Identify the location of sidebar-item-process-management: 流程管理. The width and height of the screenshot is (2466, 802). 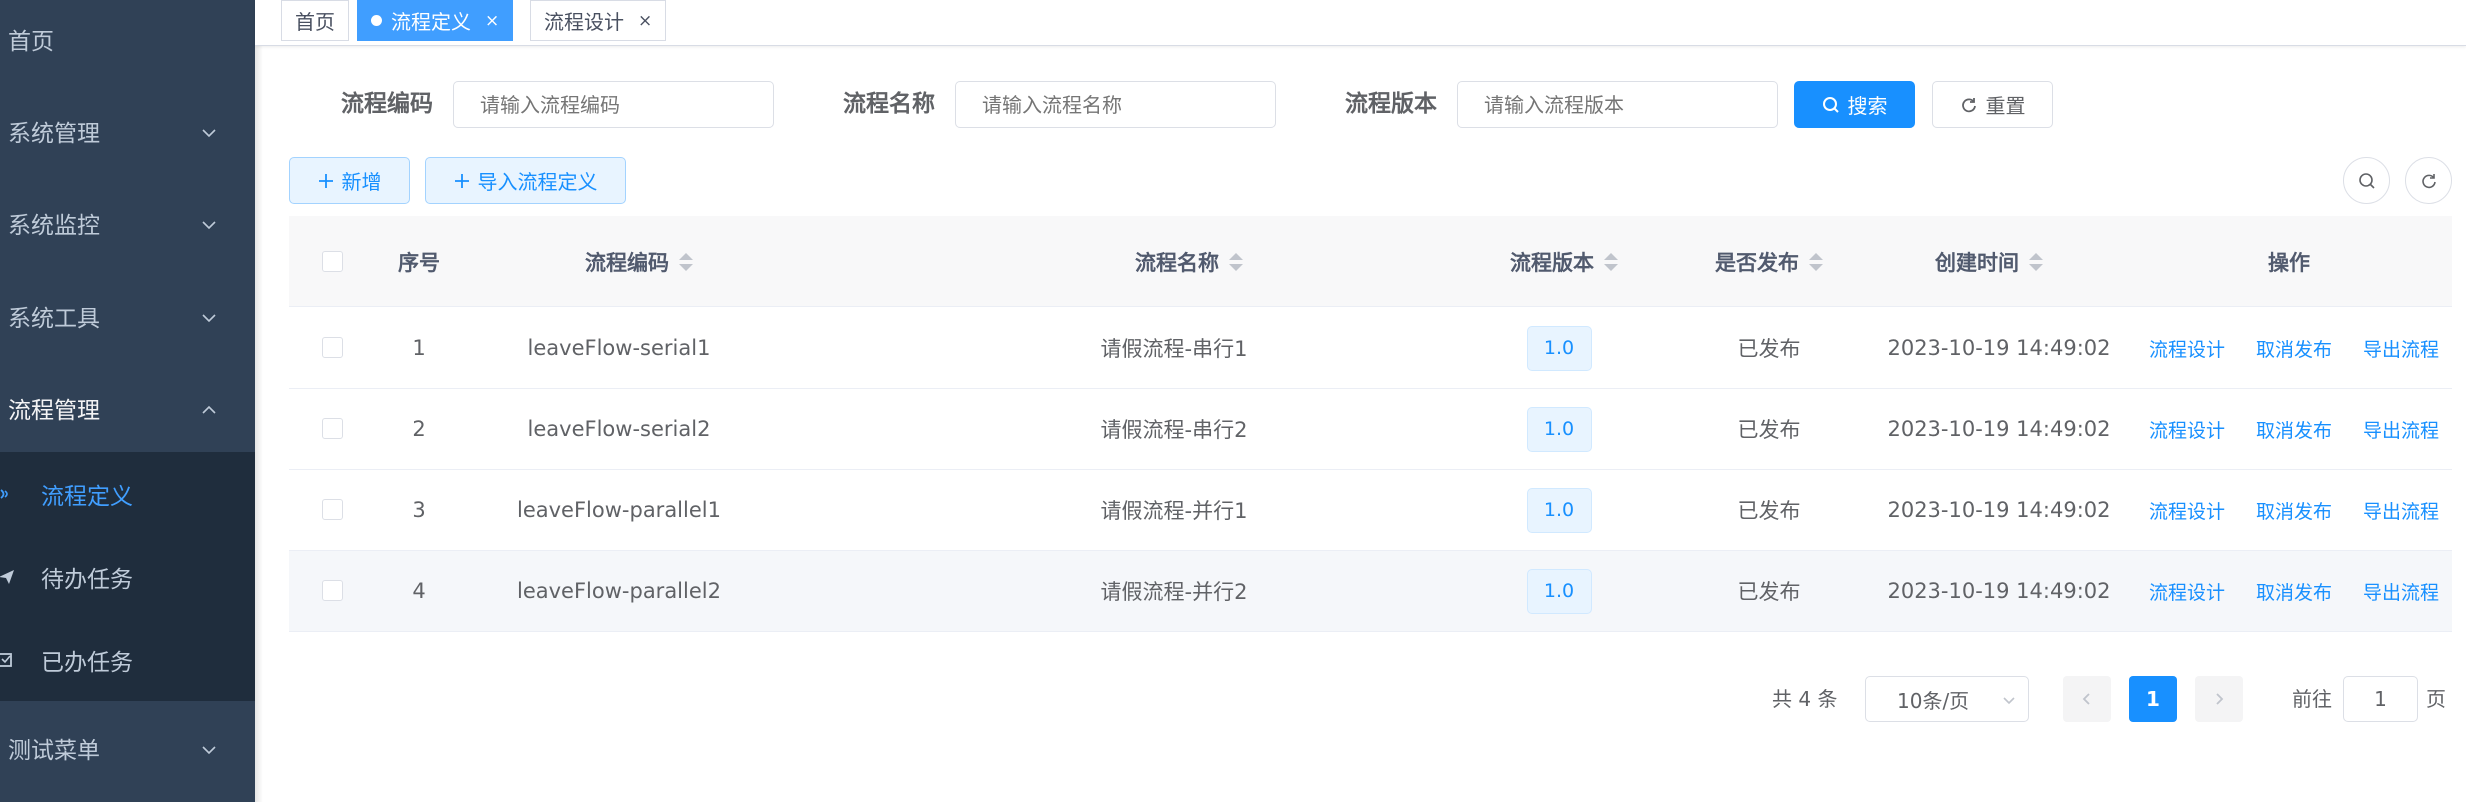
(127, 408).